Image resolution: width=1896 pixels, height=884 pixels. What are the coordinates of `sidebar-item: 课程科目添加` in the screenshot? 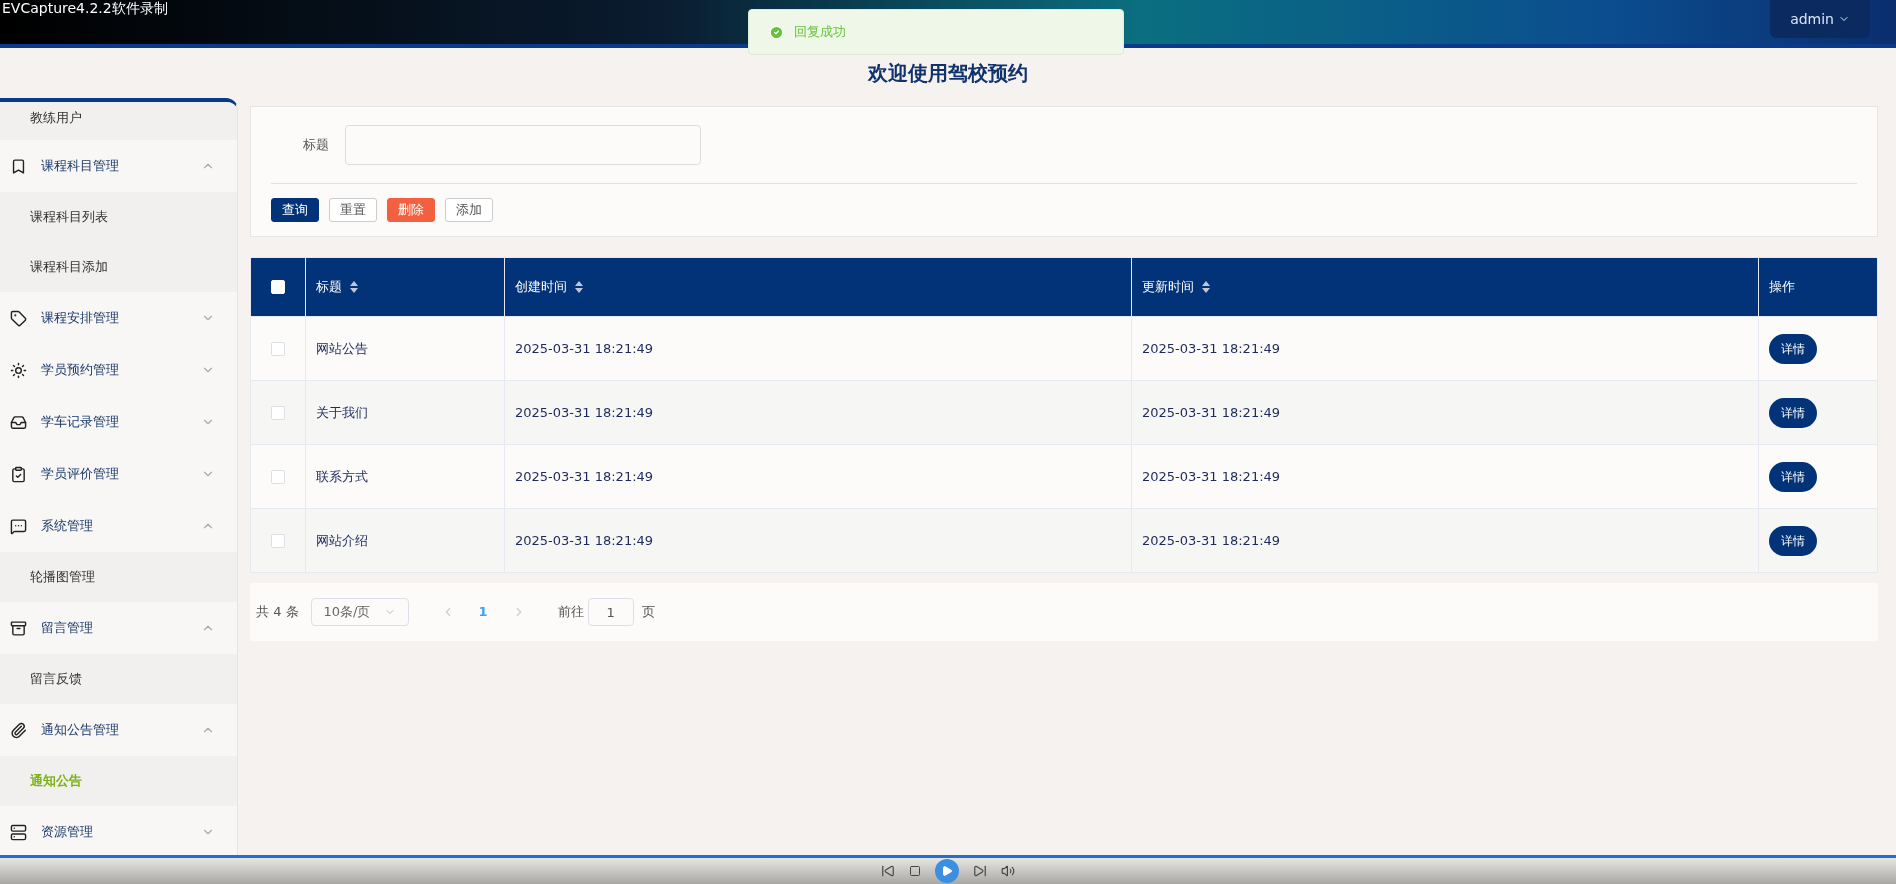 It's located at (118, 267).